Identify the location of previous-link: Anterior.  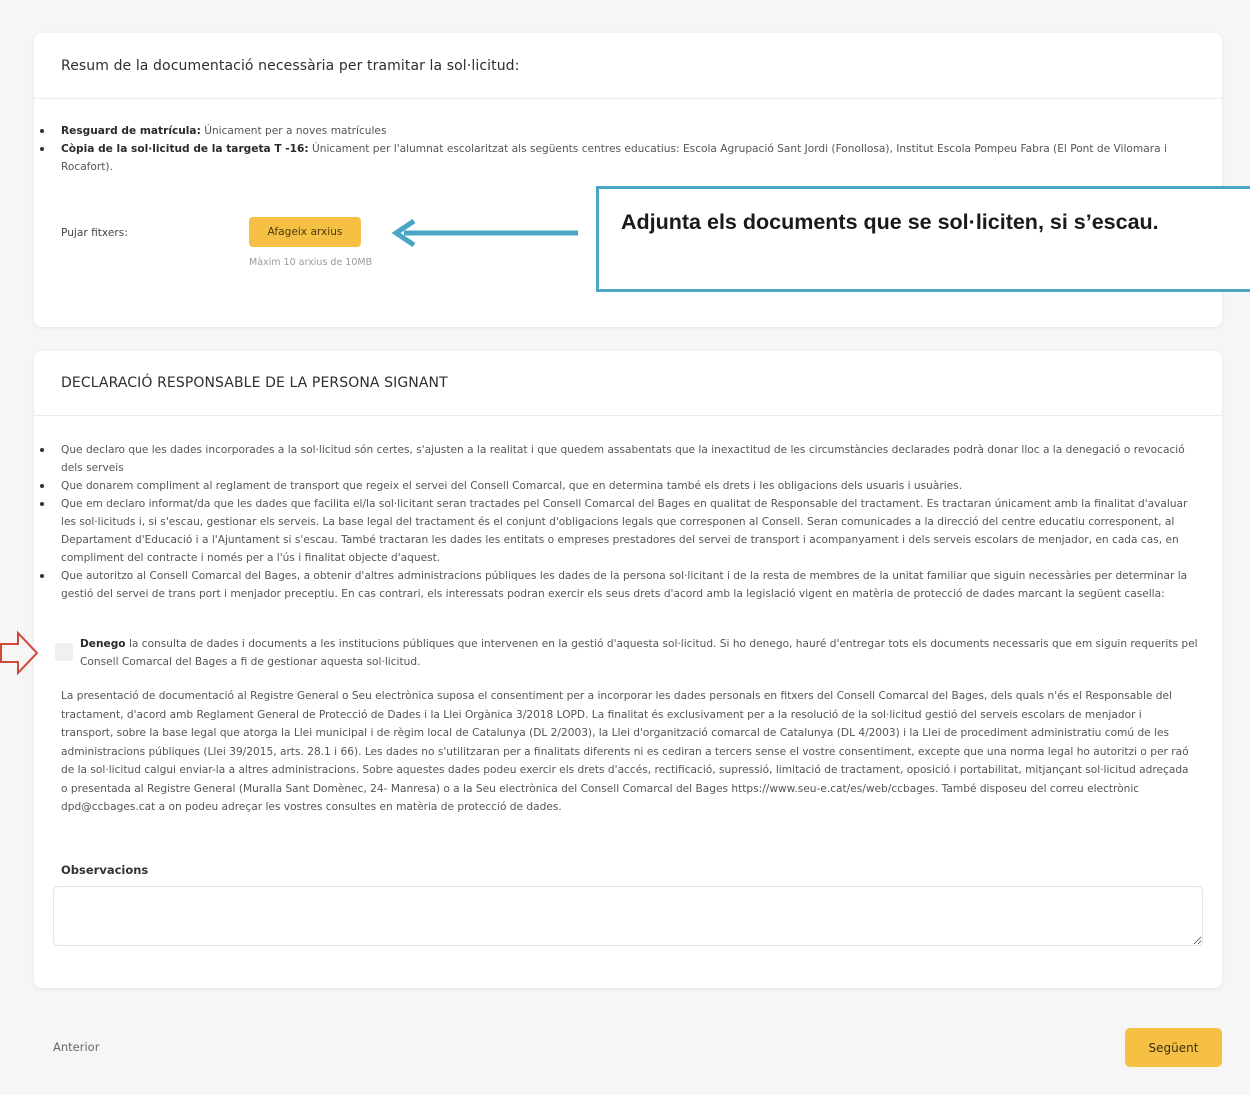
(76, 1047).